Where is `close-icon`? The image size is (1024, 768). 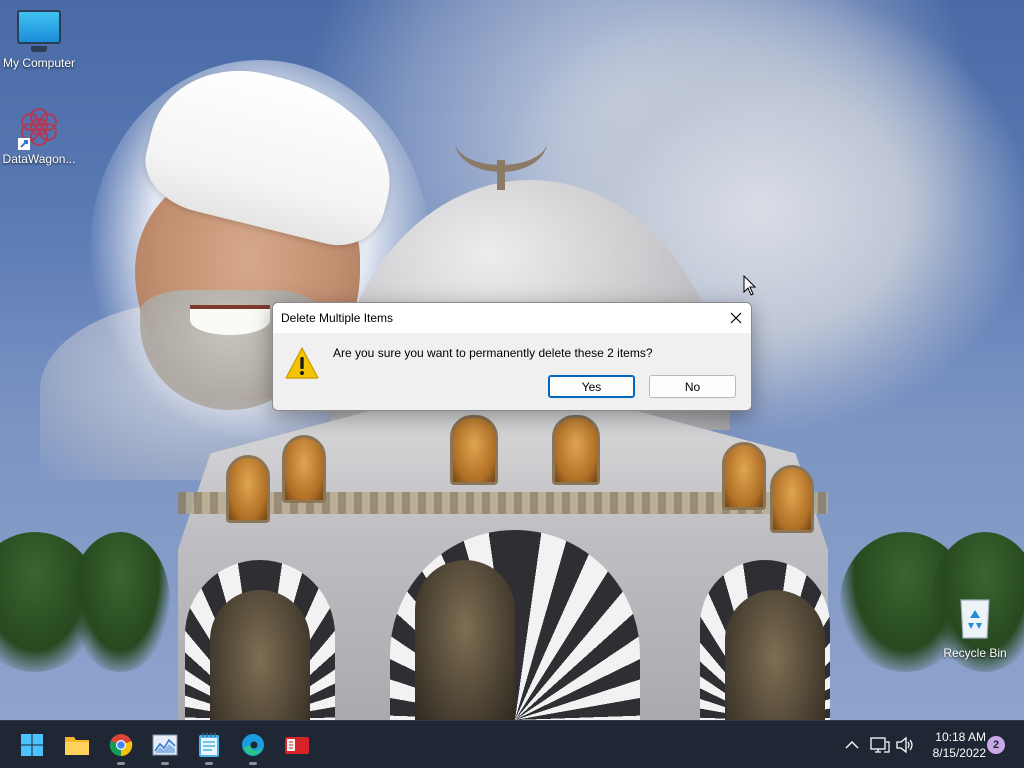 close-icon is located at coordinates (736, 318).